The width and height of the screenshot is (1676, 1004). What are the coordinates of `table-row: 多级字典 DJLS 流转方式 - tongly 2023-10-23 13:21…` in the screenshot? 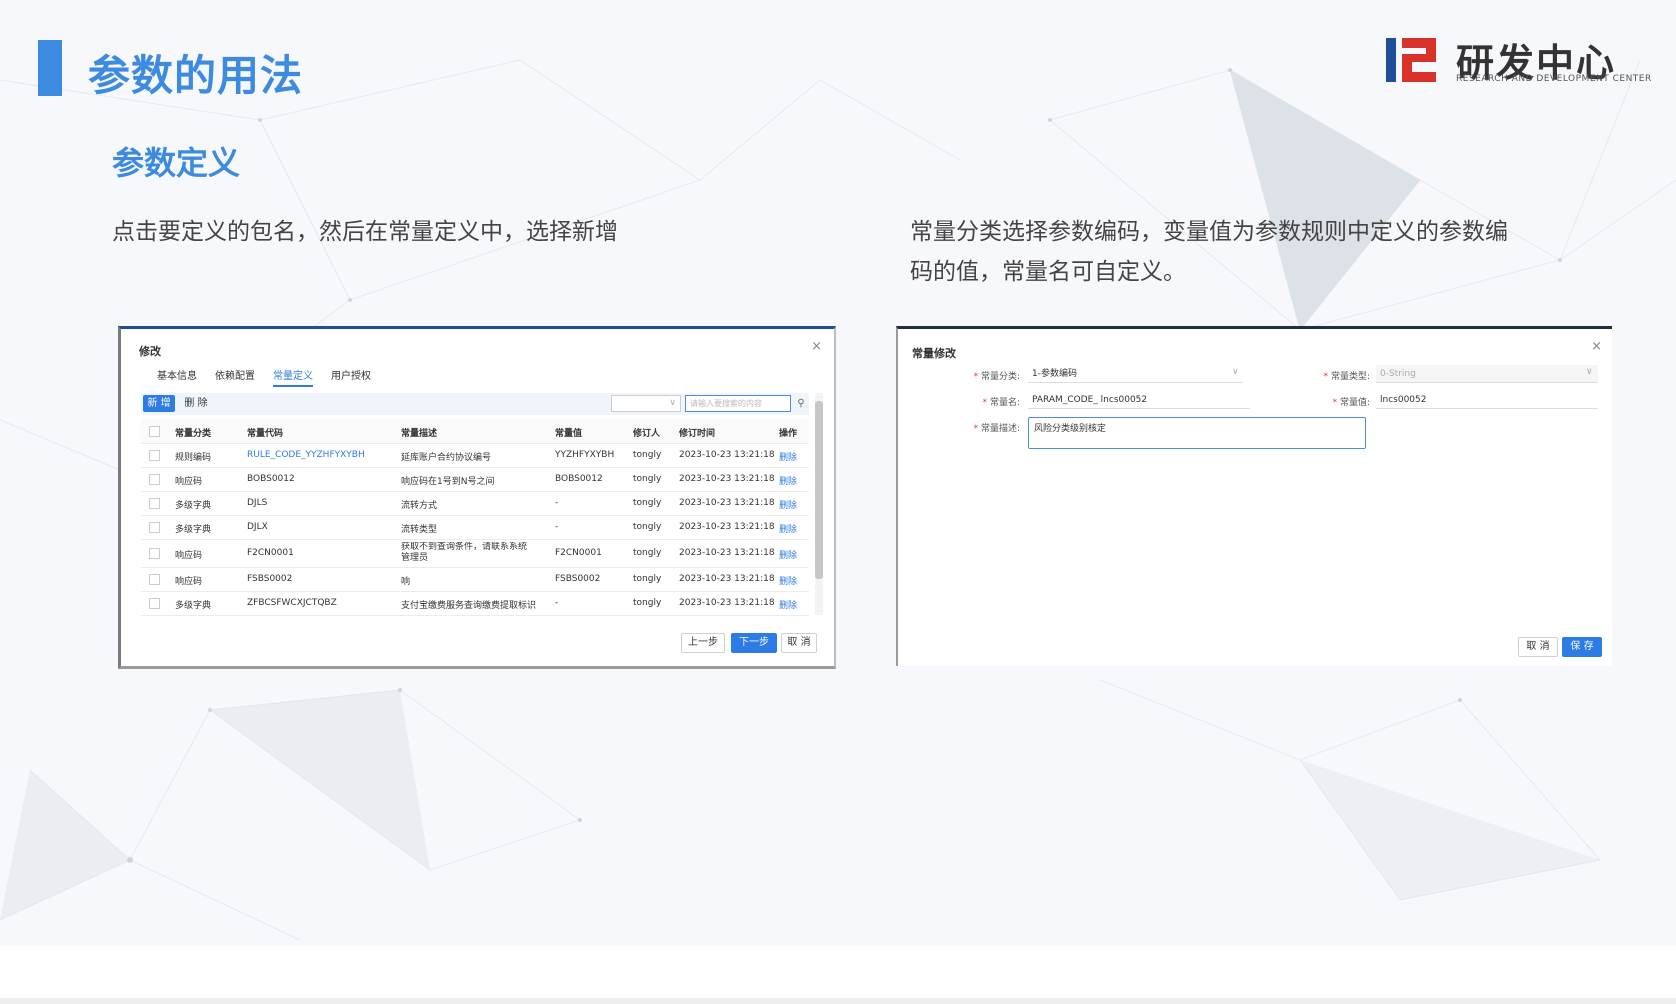 It's located at (475, 503).